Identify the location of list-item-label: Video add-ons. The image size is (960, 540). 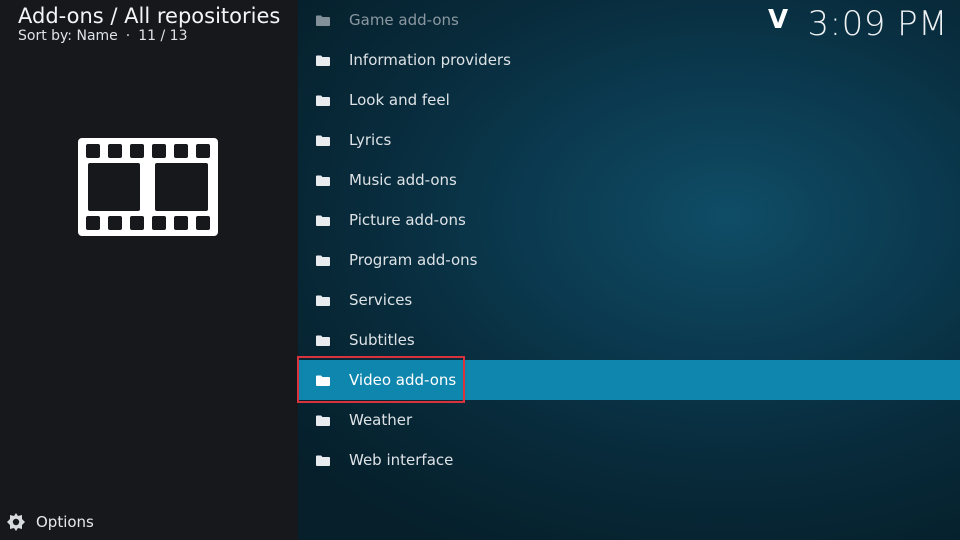
(403, 380).